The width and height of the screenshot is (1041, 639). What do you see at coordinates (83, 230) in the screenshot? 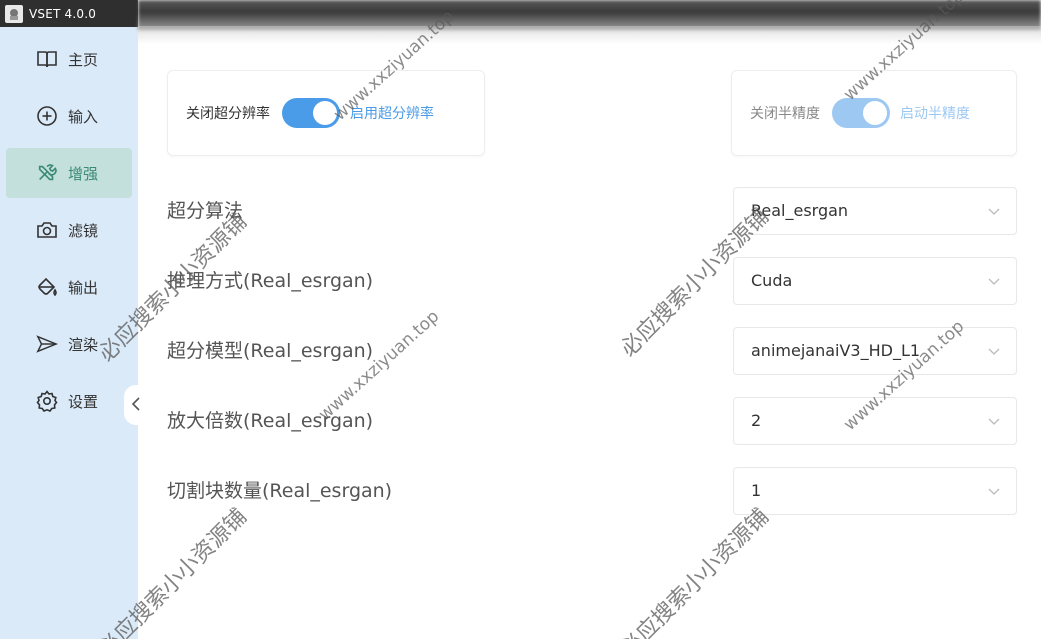
I see `sidebar-item-label: 滤镜` at bounding box center [83, 230].